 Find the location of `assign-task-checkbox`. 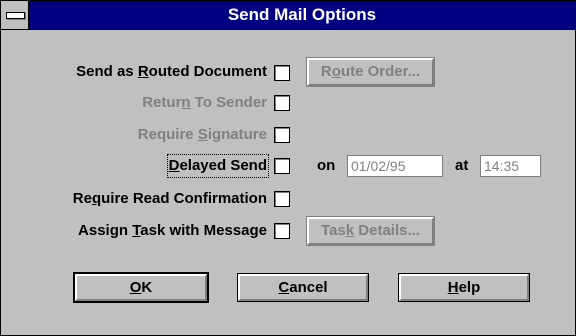

assign-task-checkbox is located at coordinates (282, 231).